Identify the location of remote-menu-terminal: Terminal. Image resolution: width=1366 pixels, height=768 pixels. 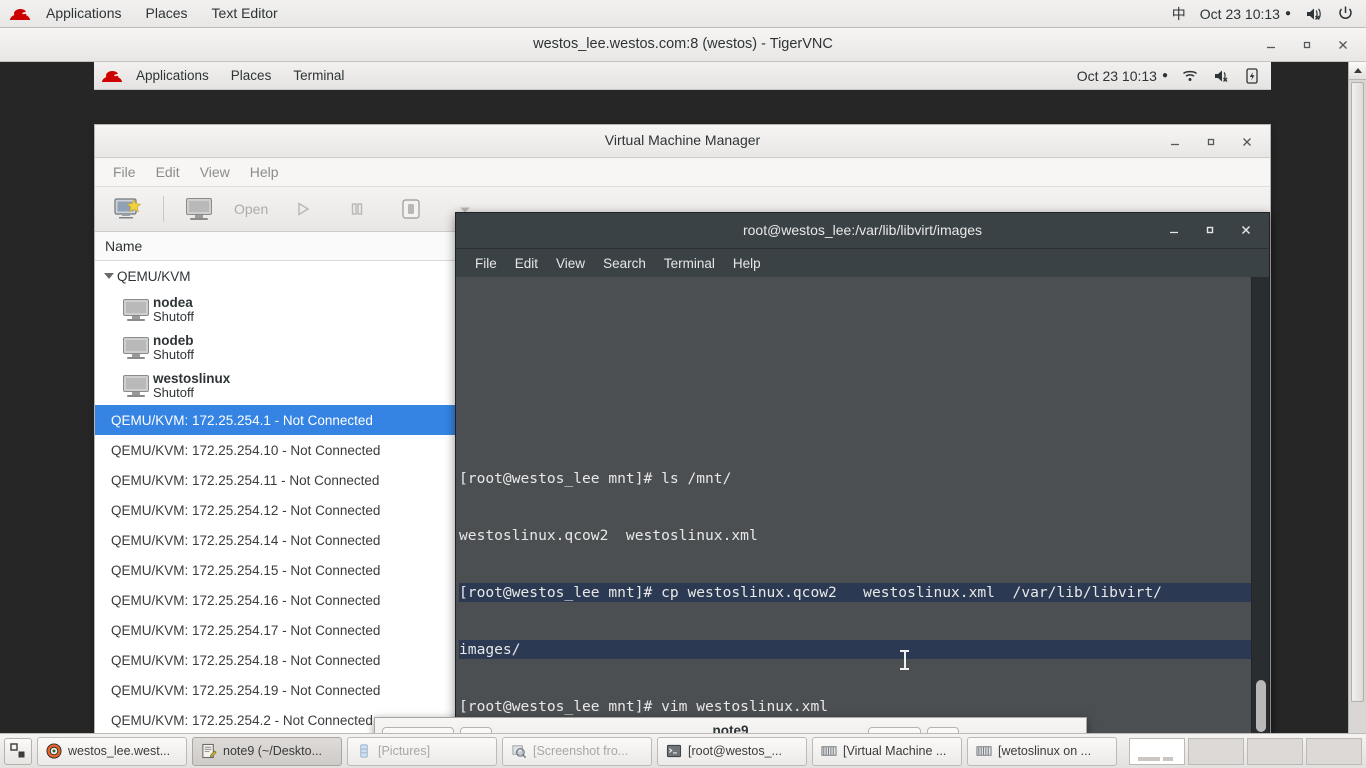
(318, 75).